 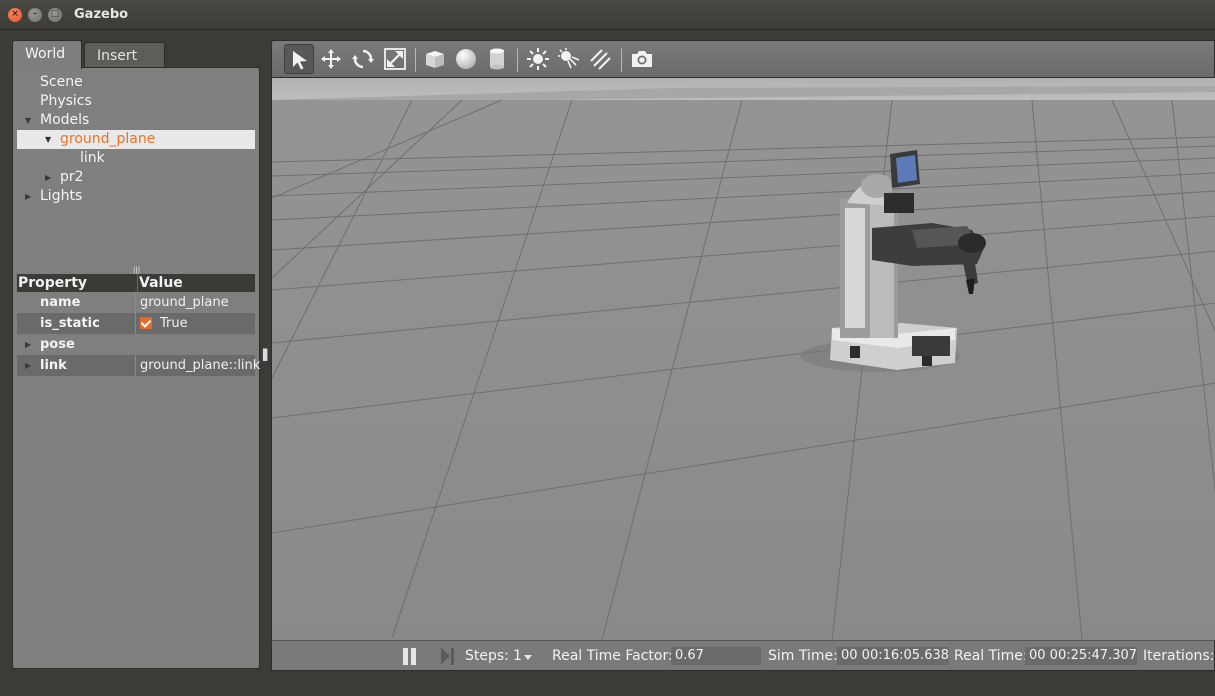 What do you see at coordinates (137, 270) in the screenshot?
I see `column-splitter-handle: |||` at bounding box center [137, 270].